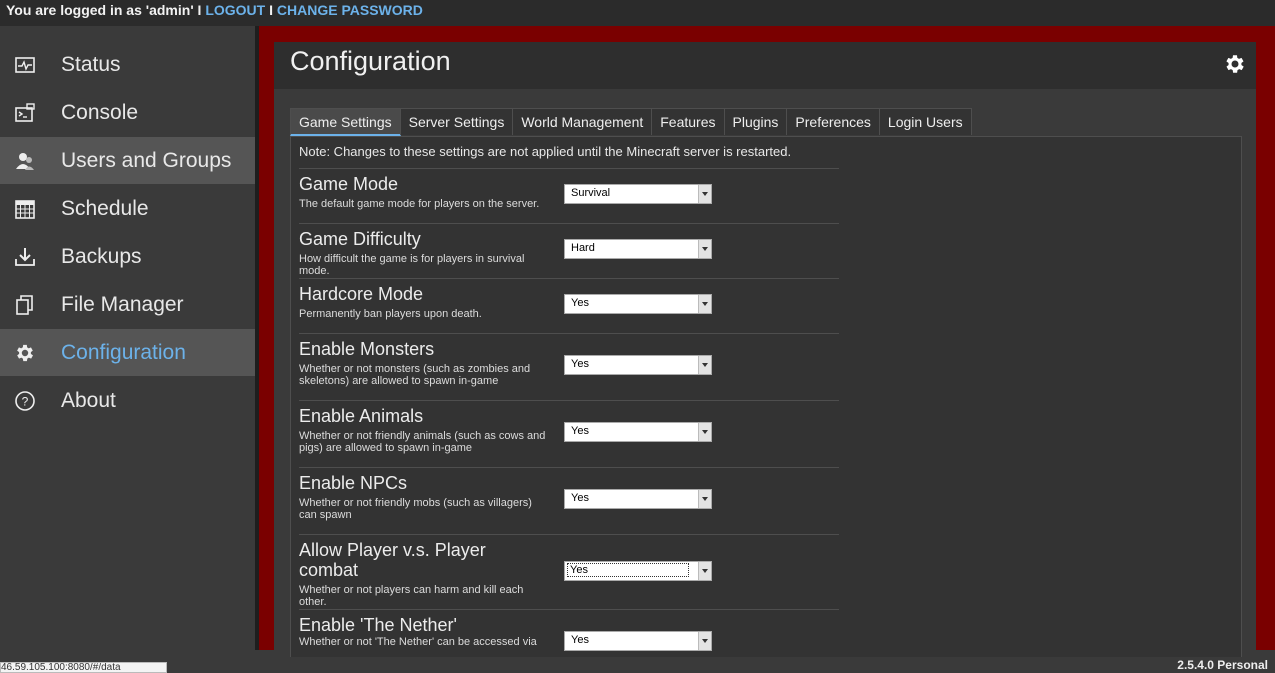 The width and height of the screenshot is (1275, 673). I want to click on sidebar-item-configuration: Configuration, so click(127, 352).